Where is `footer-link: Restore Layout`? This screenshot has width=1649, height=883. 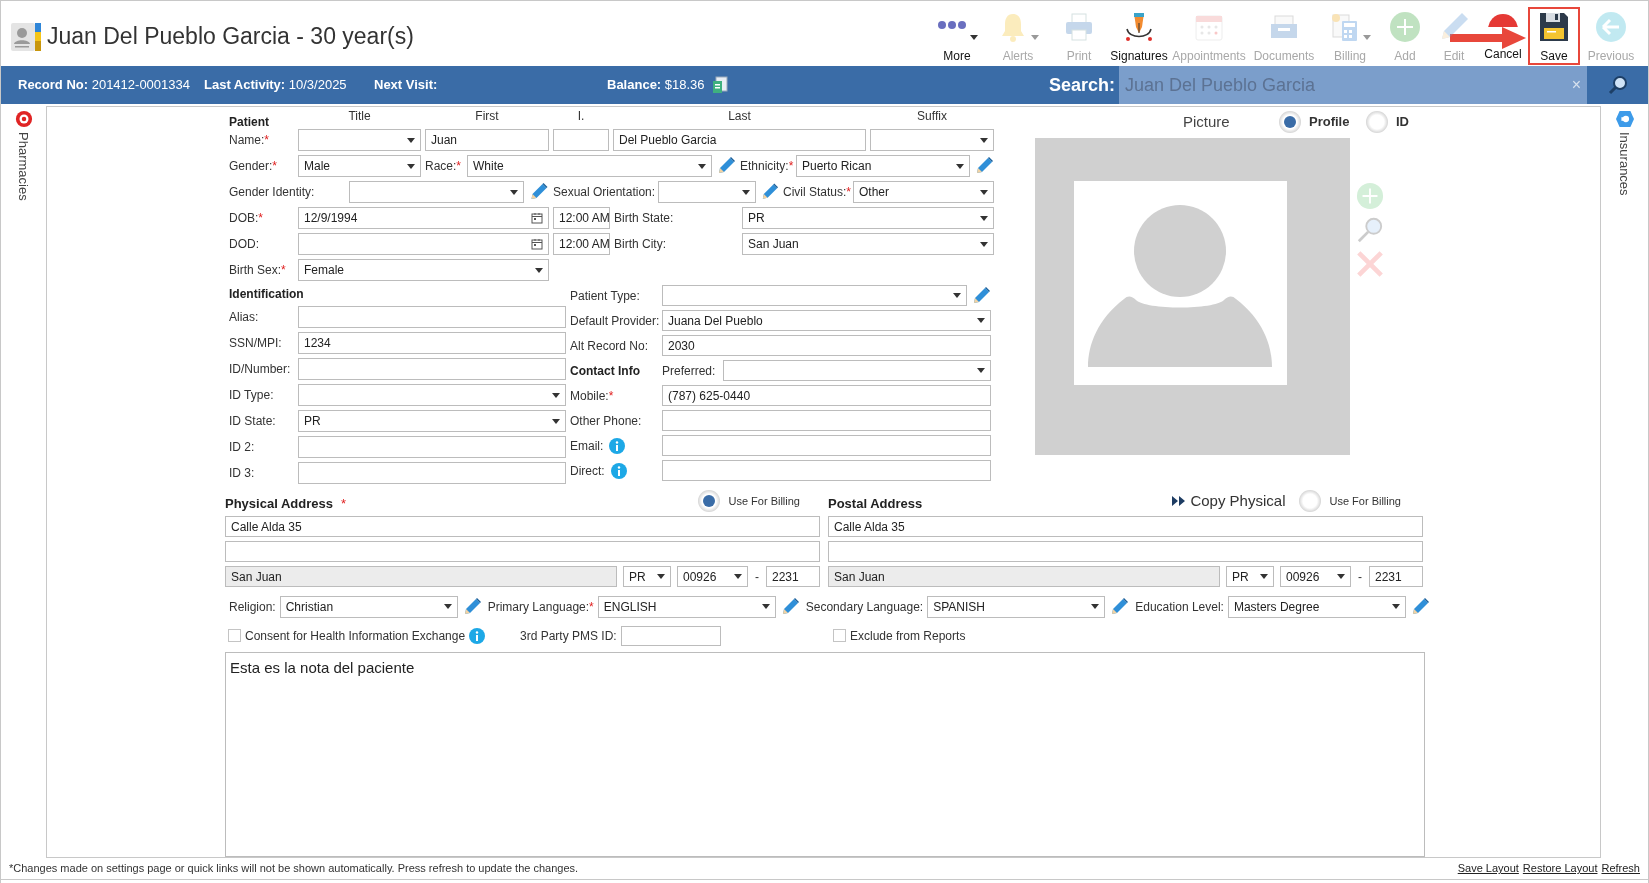 footer-link: Restore Layout is located at coordinates (1560, 868).